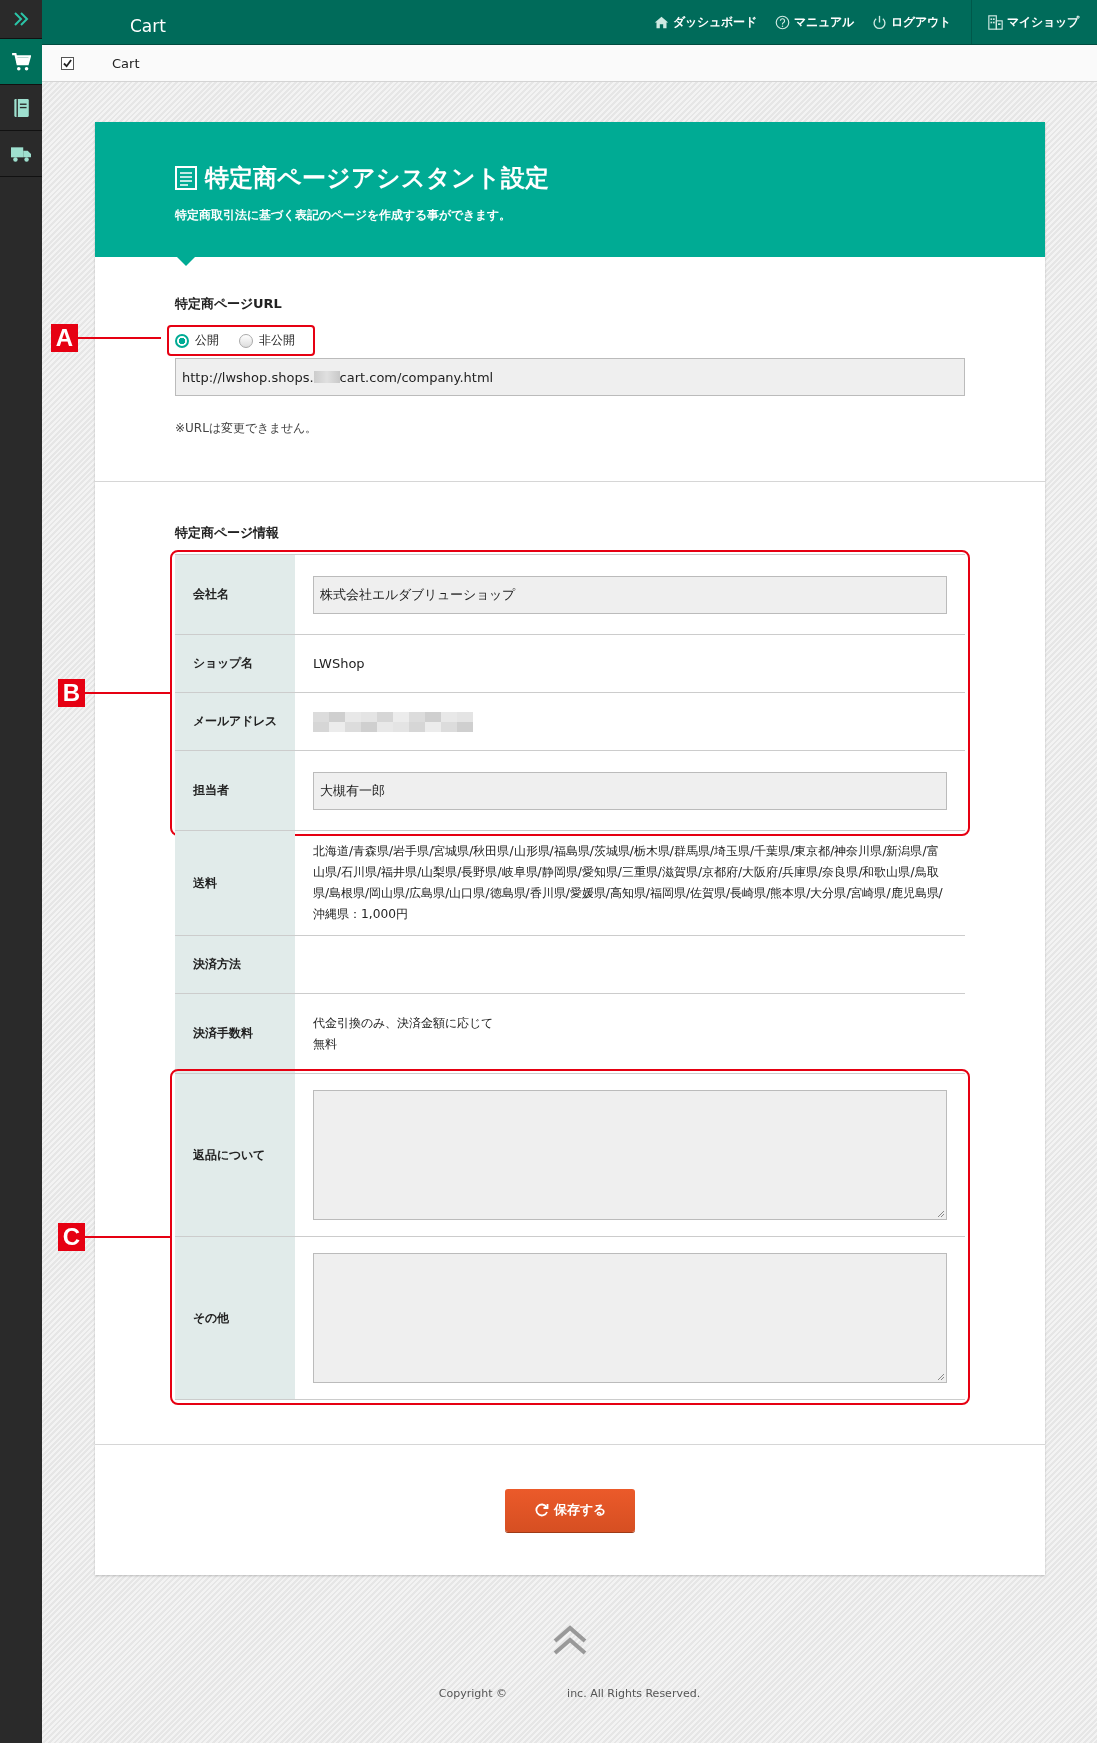  Describe the element at coordinates (235, 1033) in the screenshot. I see `field-label: 決済手数料` at that location.